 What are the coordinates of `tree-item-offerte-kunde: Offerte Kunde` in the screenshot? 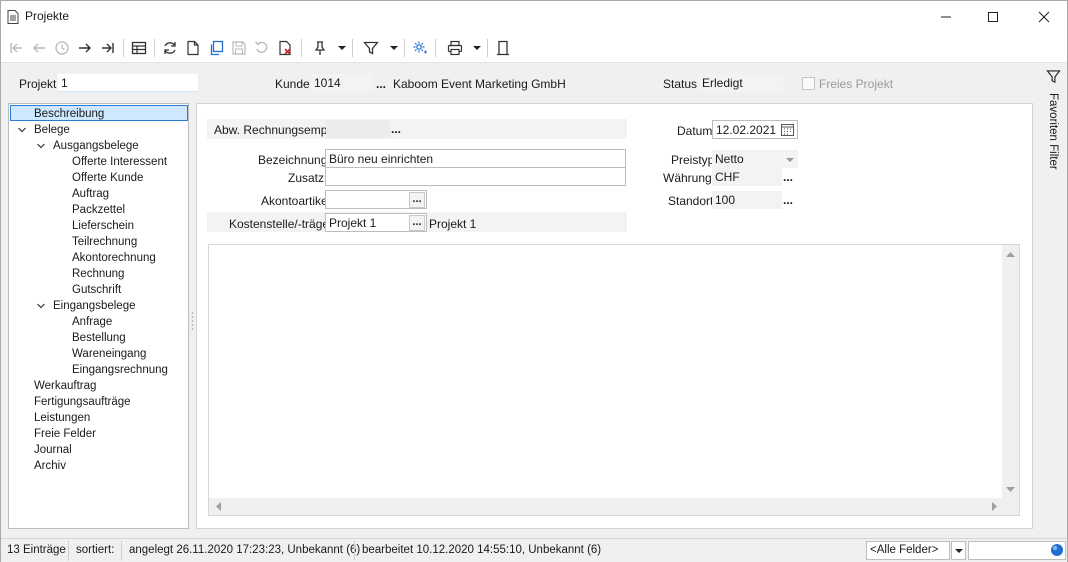 It's located at (107, 178).